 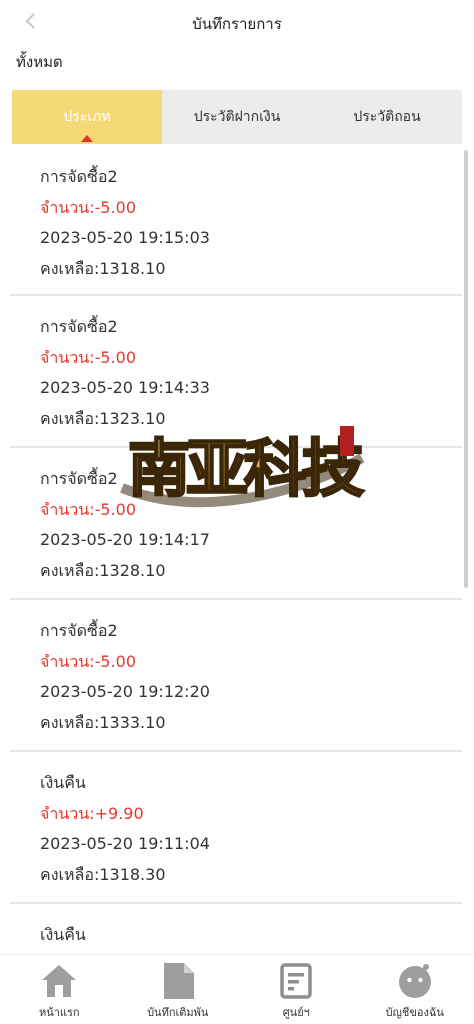 I want to click on record-amount: จำนวน:+9.90, so click(x=92, y=813).